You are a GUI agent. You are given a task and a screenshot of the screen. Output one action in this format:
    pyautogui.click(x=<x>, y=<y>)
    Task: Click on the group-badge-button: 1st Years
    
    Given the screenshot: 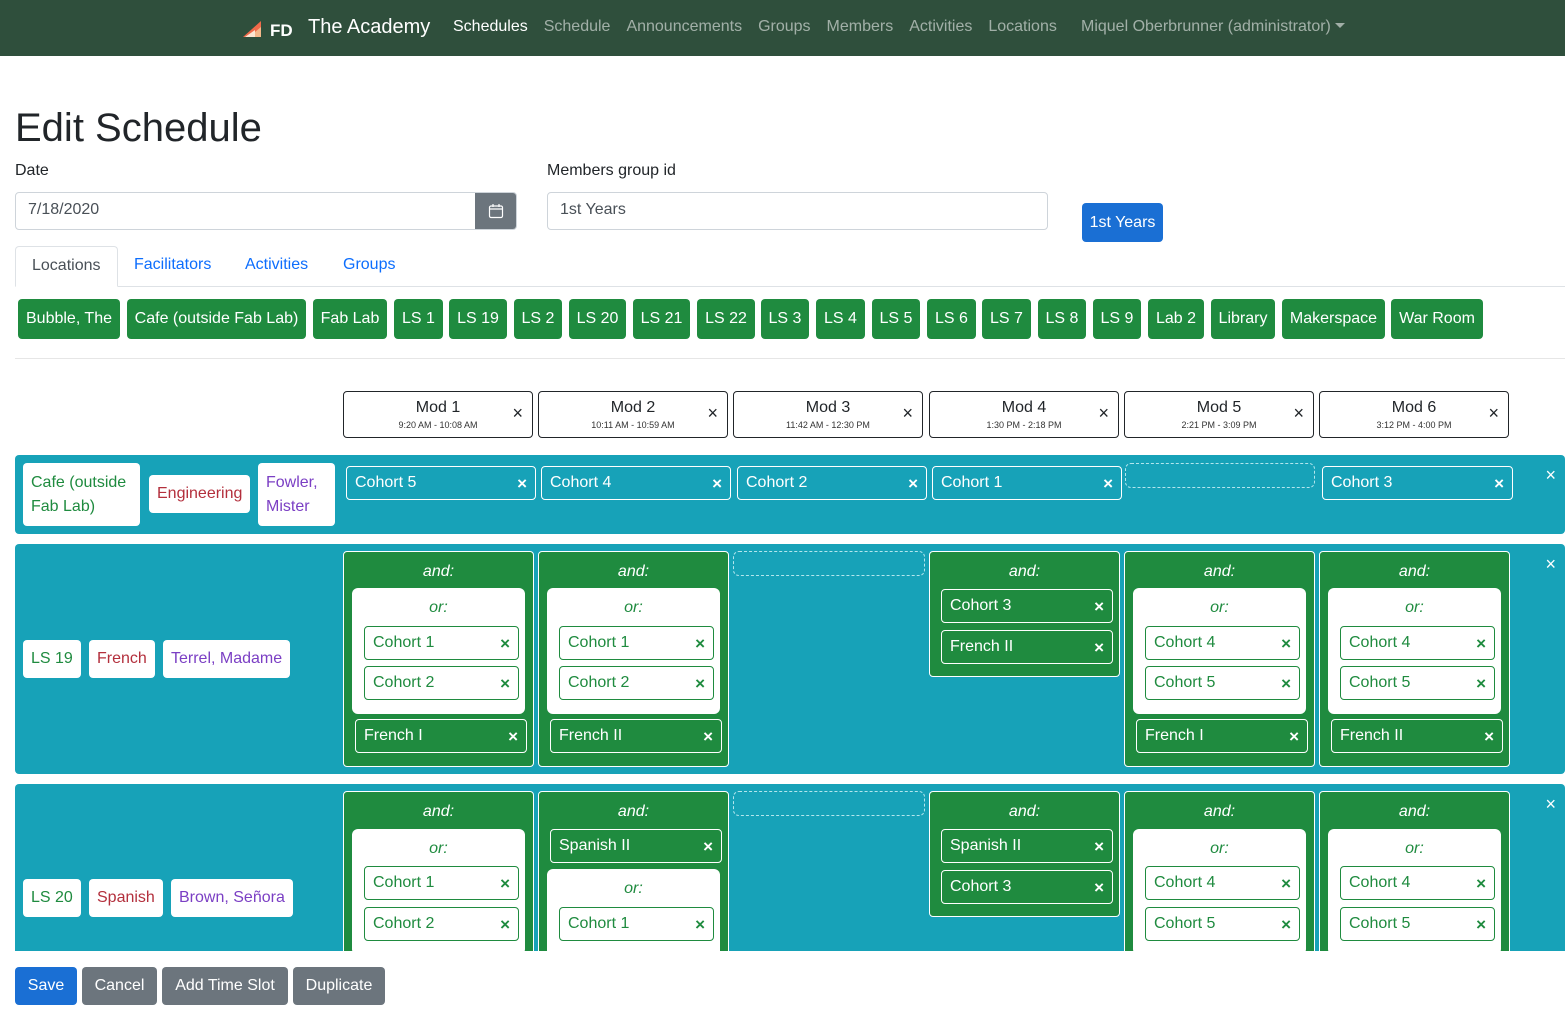 What is the action you would take?
    pyautogui.click(x=1122, y=222)
    